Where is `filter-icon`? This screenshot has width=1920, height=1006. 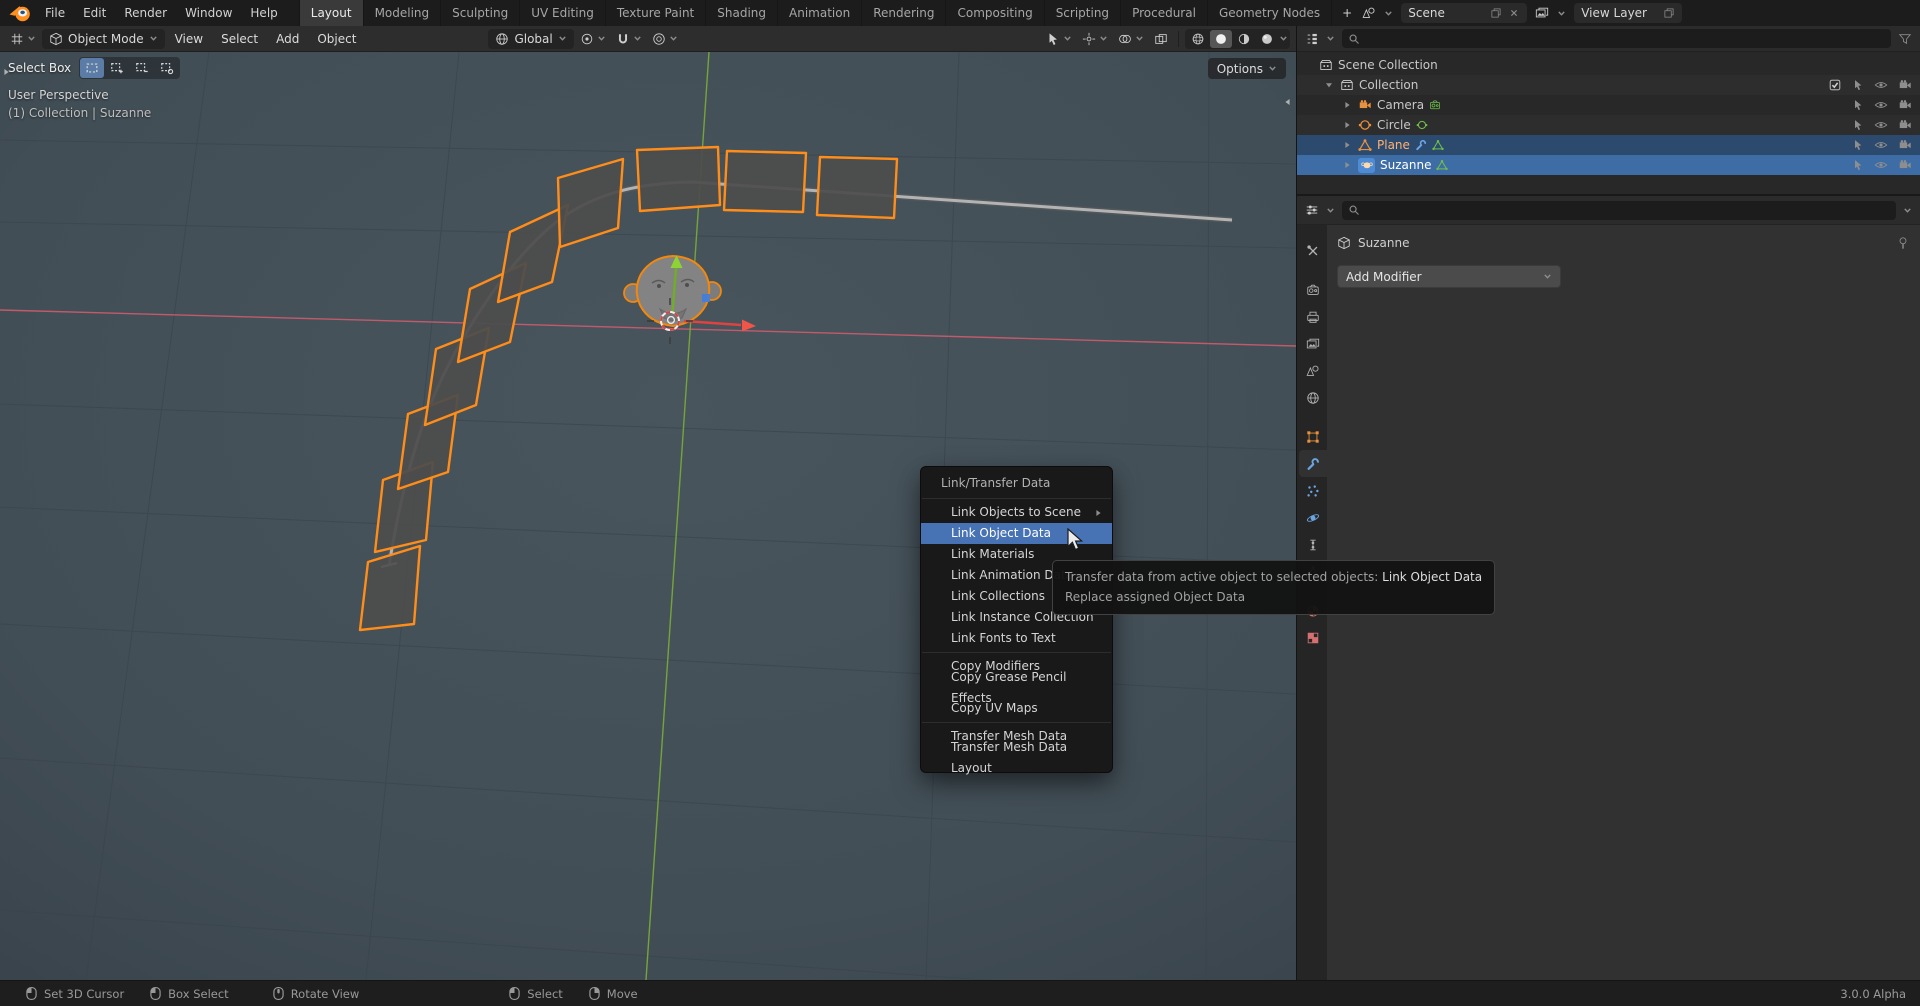 filter-icon is located at coordinates (1905, 39).